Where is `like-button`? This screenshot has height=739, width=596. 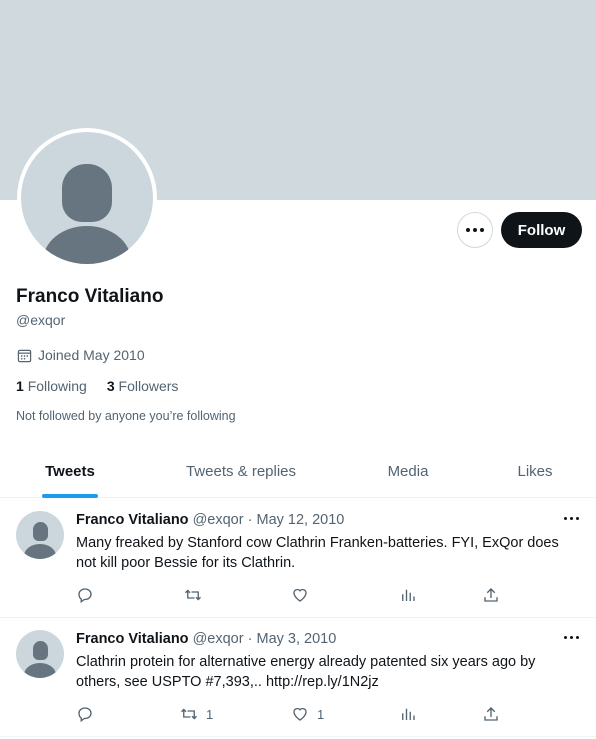 like-button is located at coordinates (304, 595).